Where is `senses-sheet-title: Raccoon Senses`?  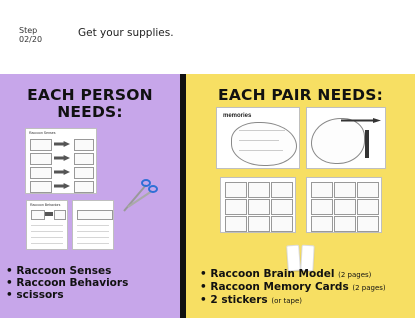
senses-sheet-title: Raccoon Senses is located at coordinates (42, 133).